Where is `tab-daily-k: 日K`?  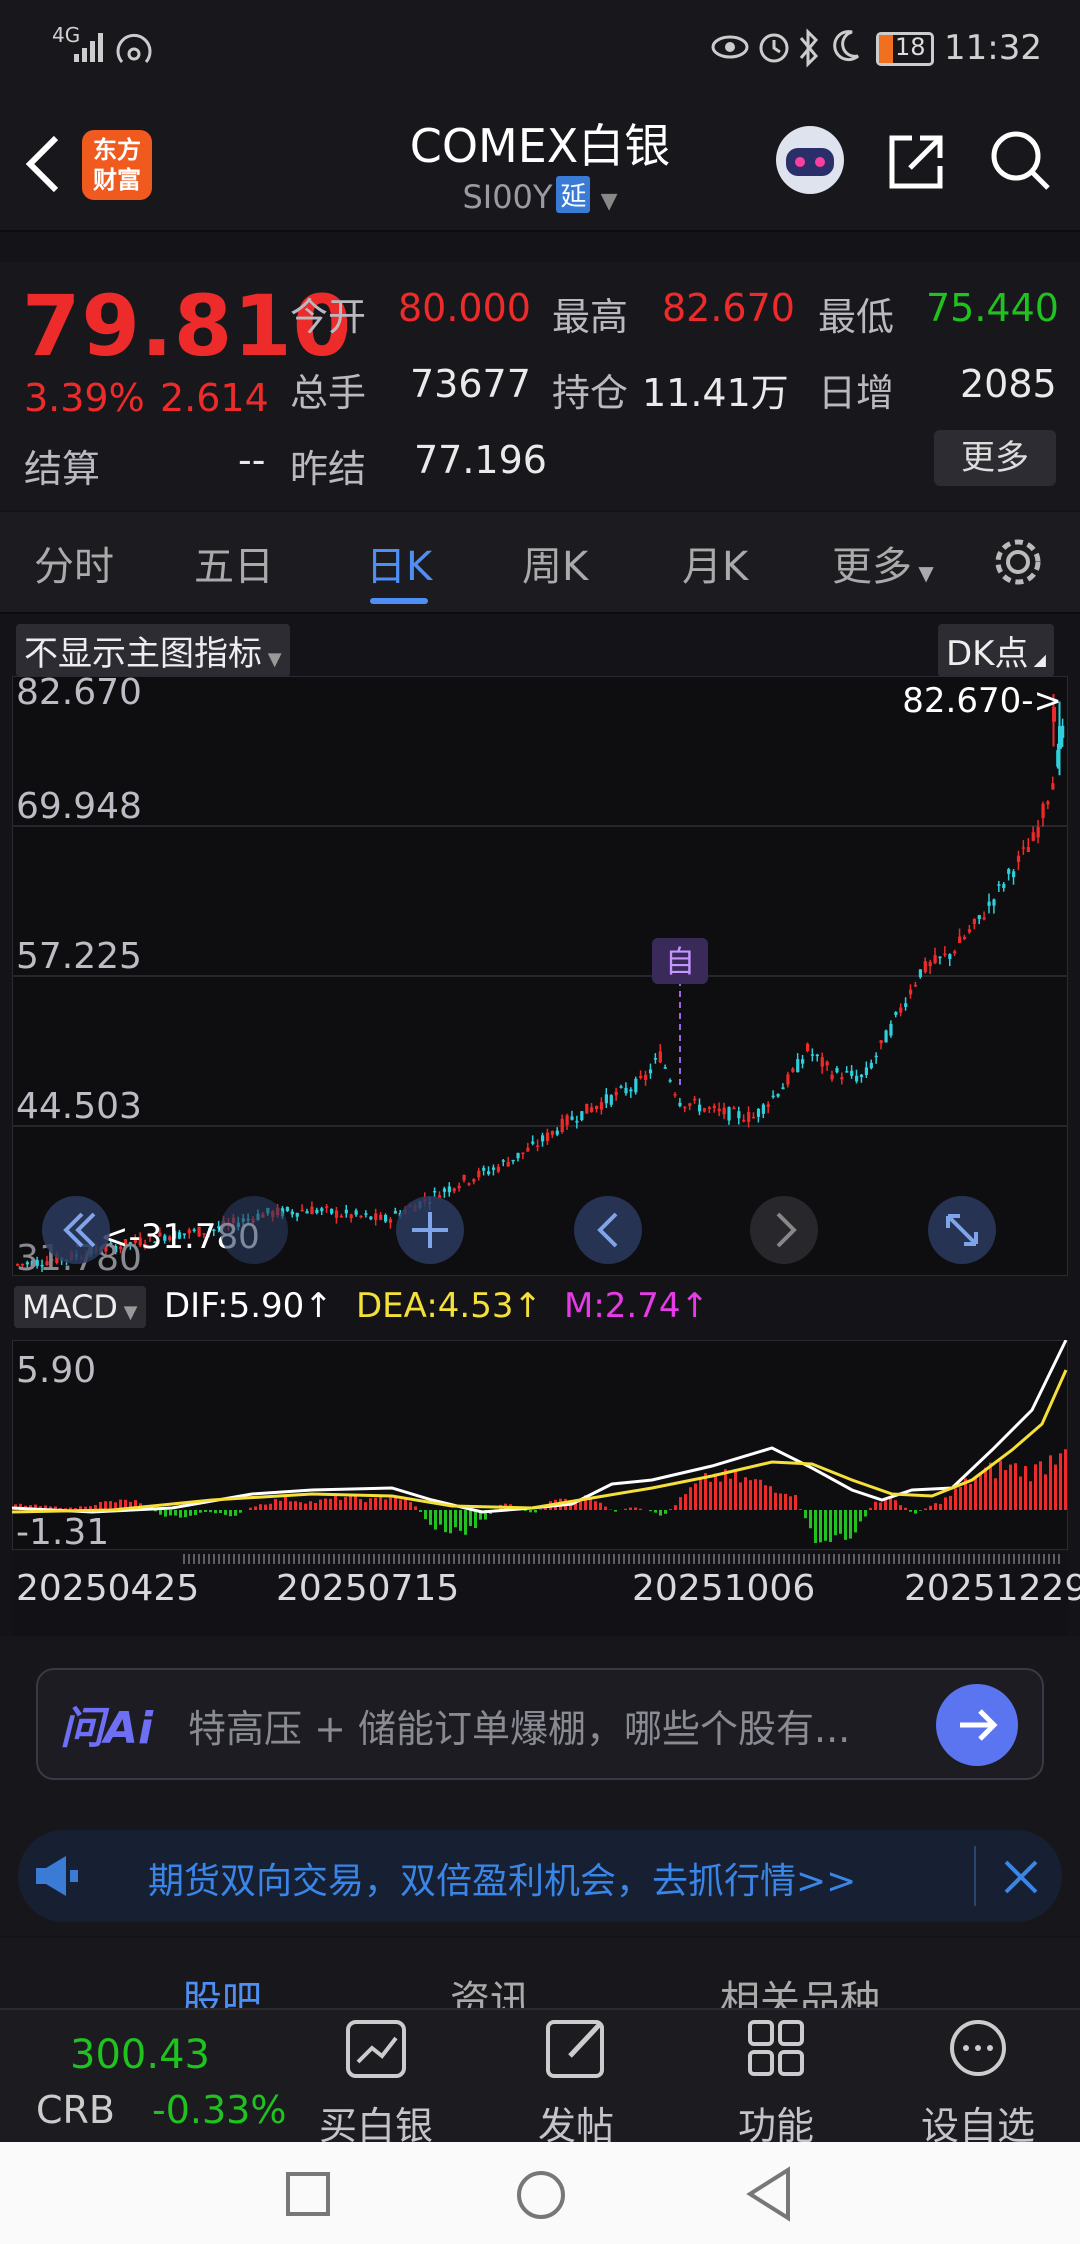 tab-daily-k: 日K is located at coordinates (399, 563).